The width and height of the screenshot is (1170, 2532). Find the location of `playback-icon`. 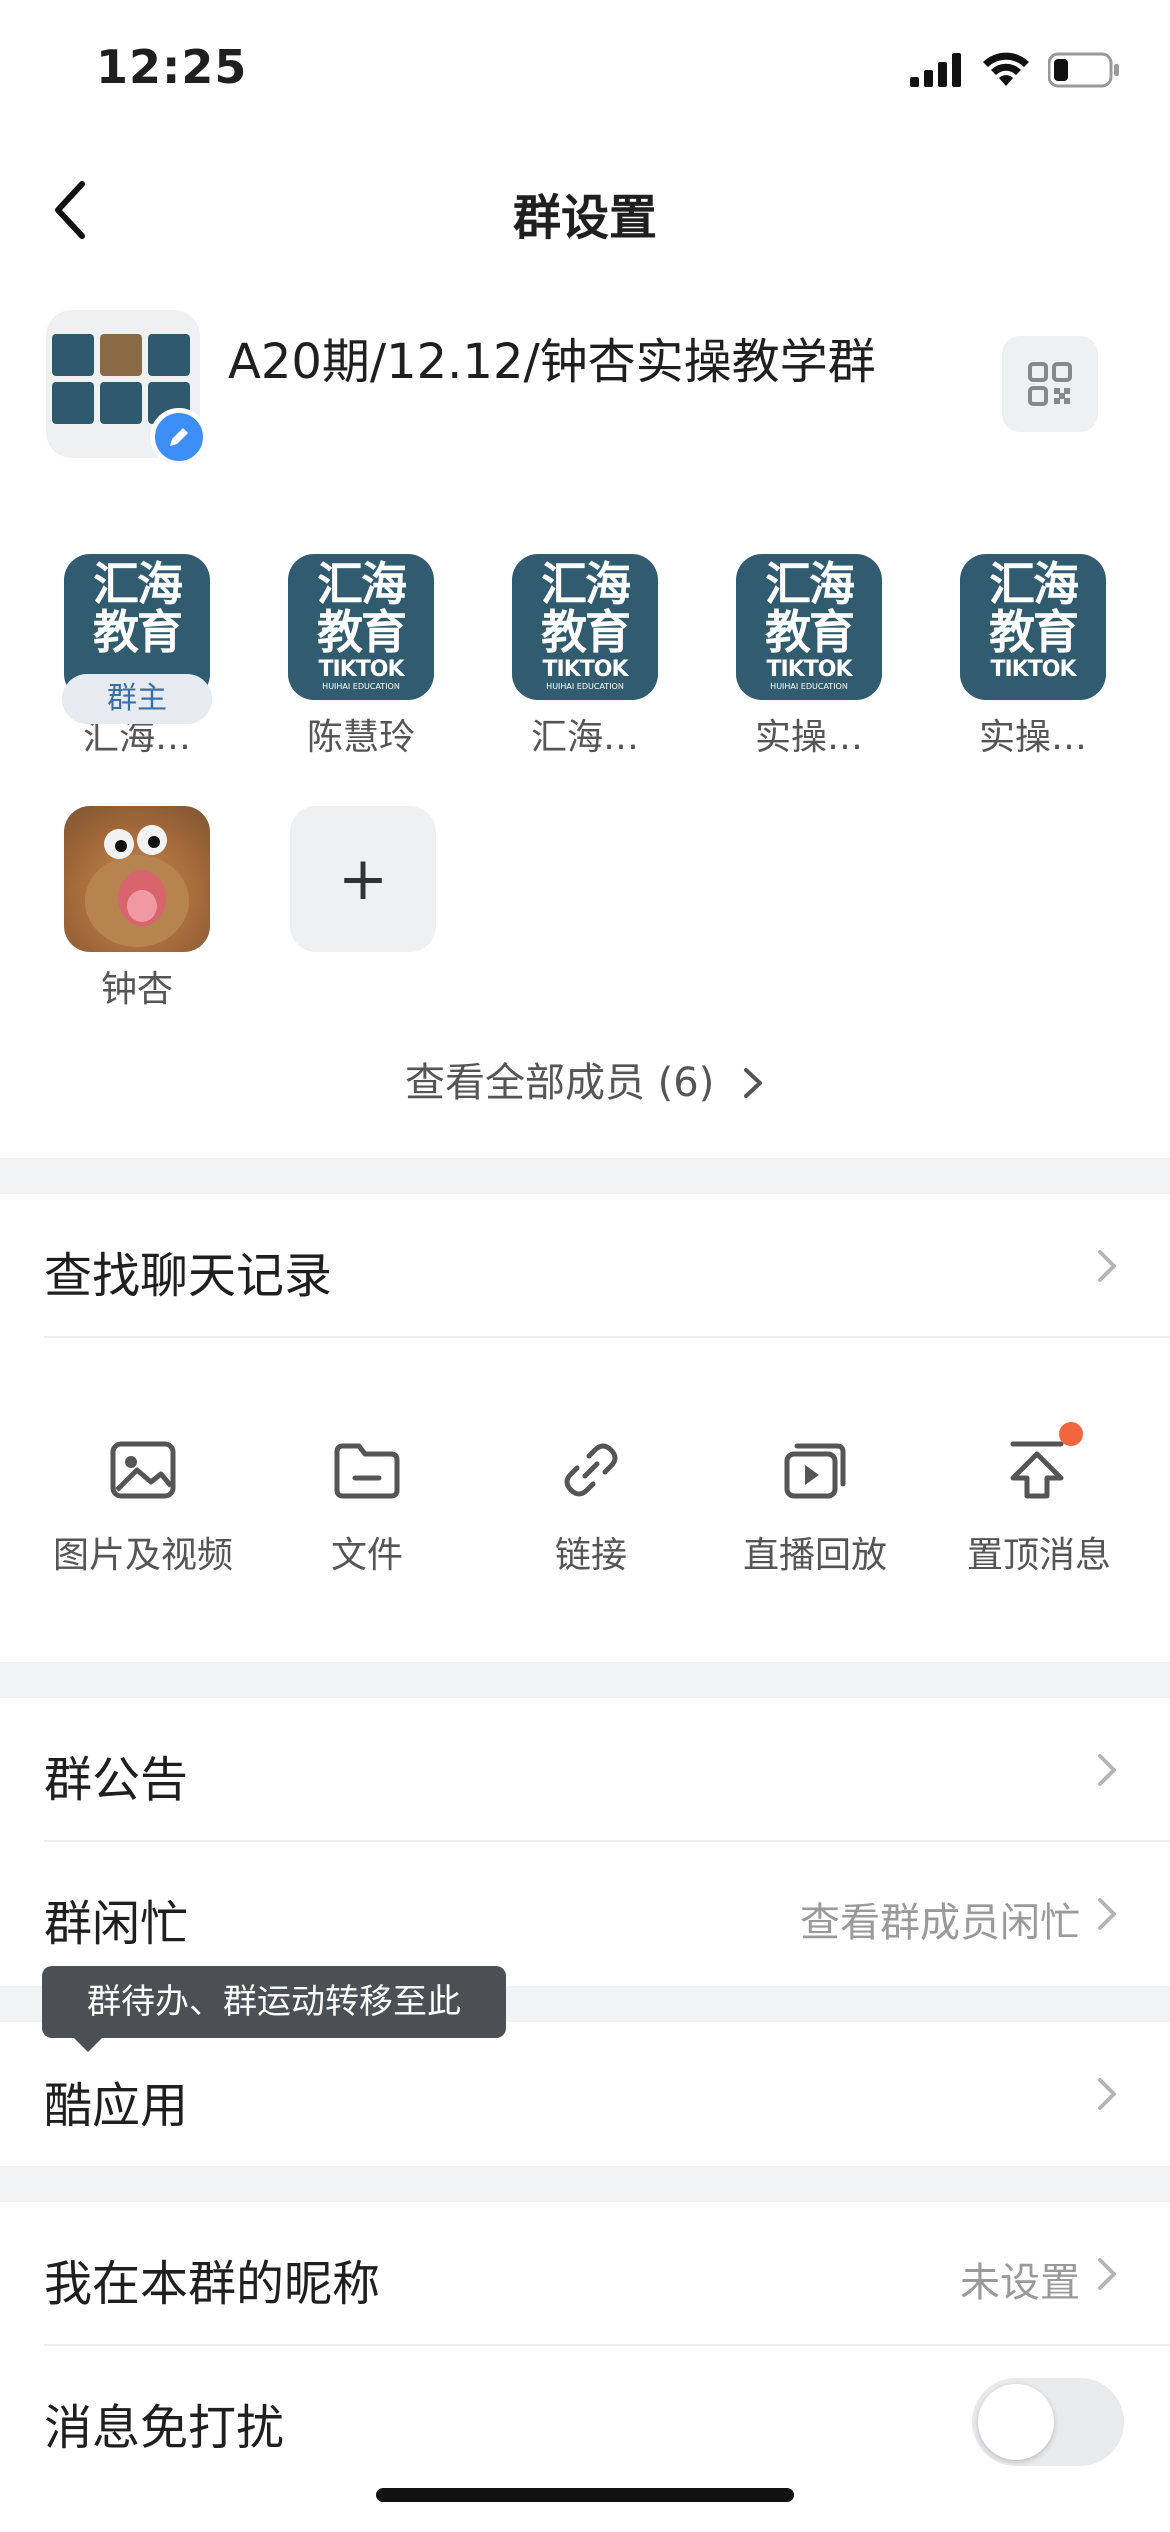

playback-icon is located at coordinates (815, 1470).